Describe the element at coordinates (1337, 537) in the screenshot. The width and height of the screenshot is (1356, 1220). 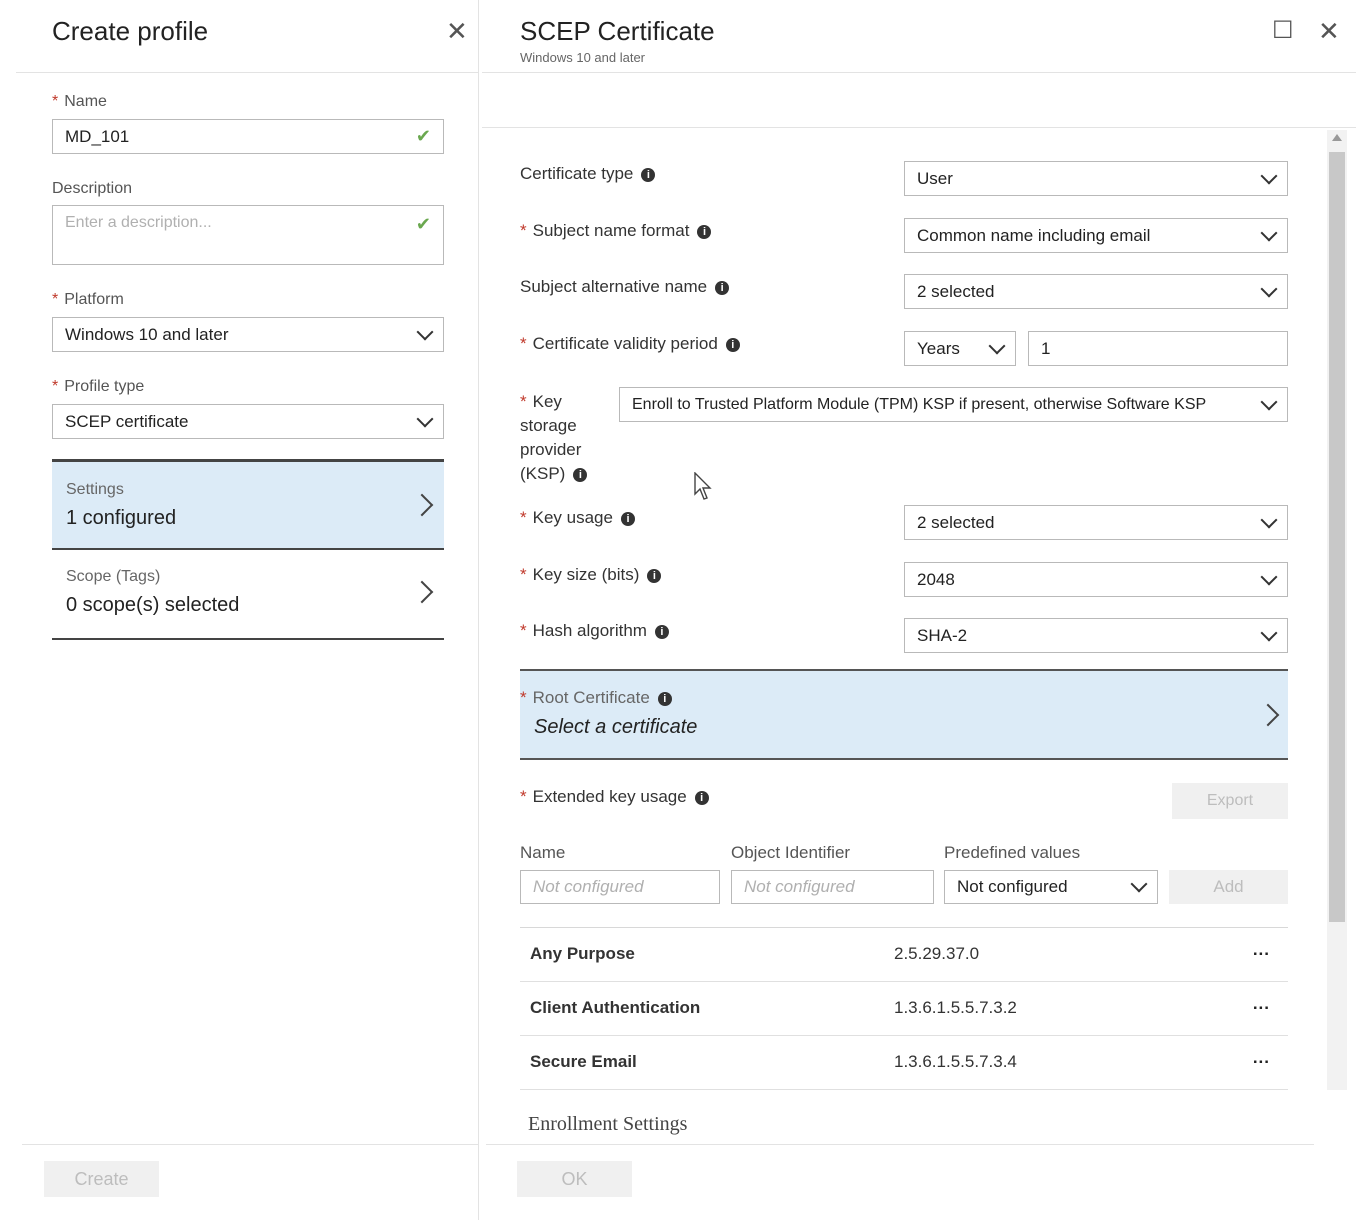
I see `scrollbar-thumb` at that location.